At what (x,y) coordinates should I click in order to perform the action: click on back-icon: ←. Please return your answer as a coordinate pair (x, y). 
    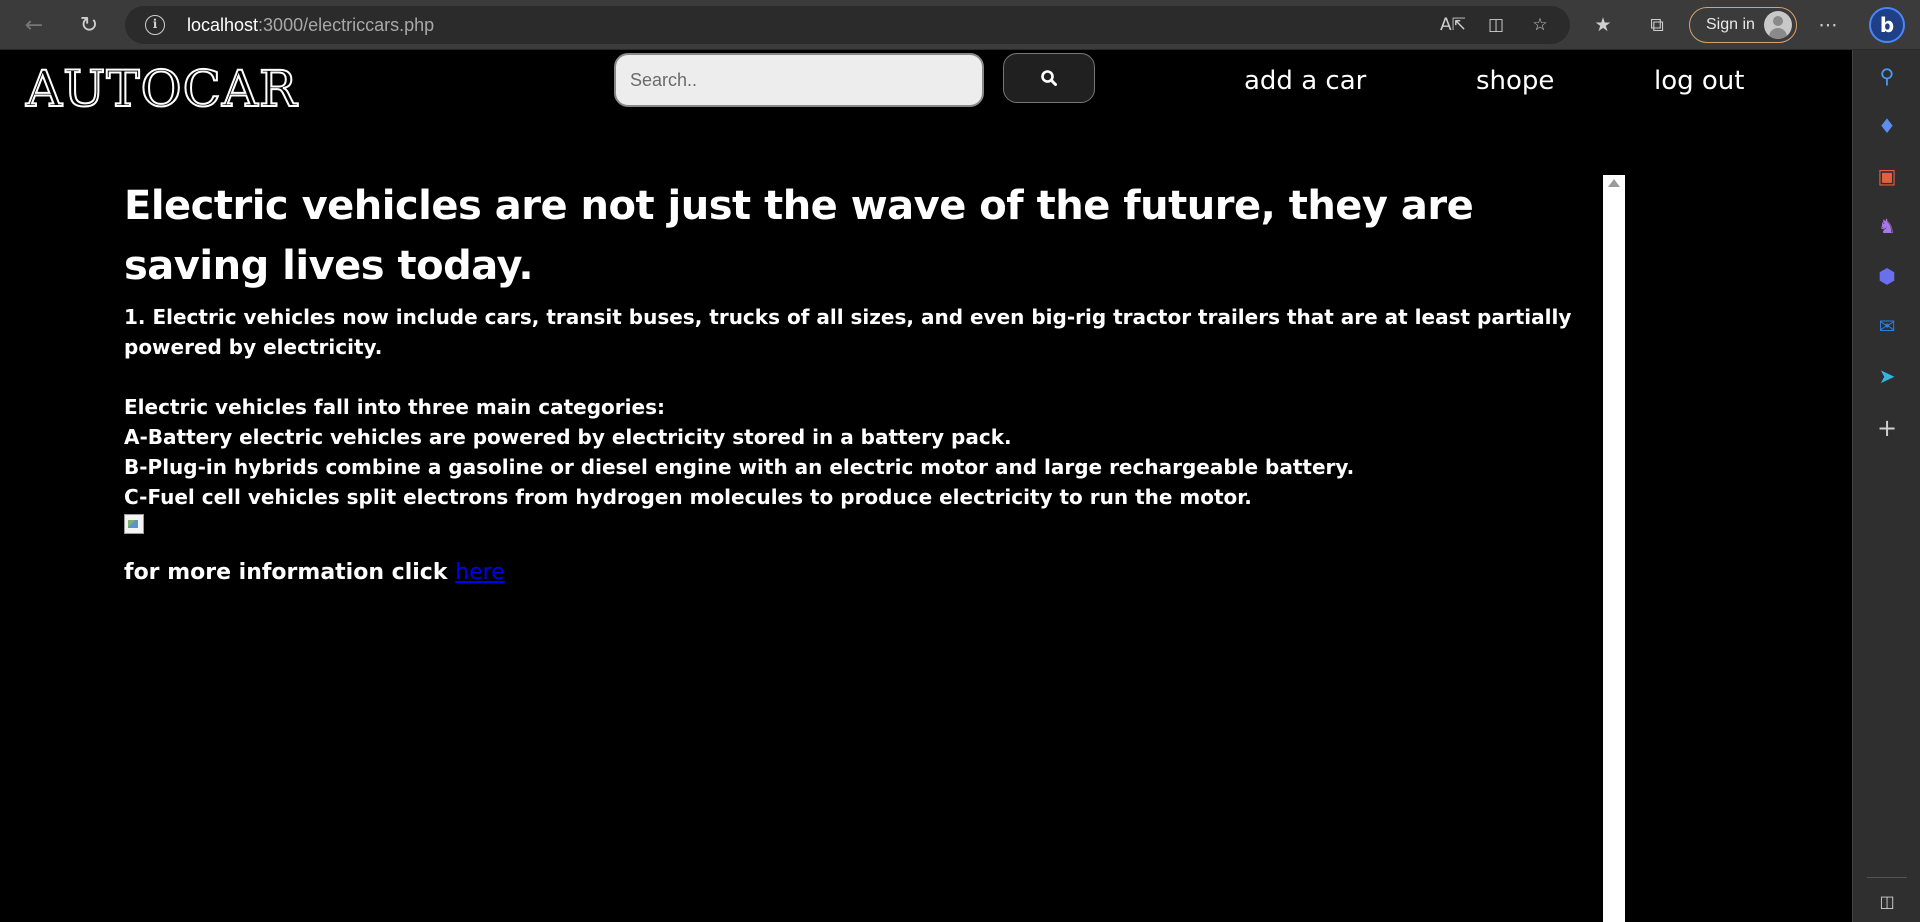
    Looking at the image, I should click on (34, 25).